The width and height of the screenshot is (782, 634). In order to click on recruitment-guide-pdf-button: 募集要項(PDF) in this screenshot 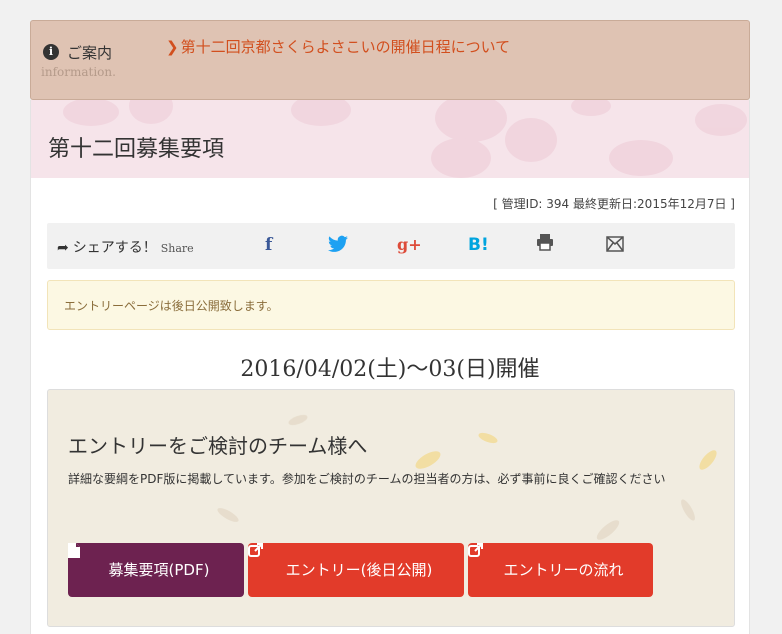, I will do `click(156, 570)`.